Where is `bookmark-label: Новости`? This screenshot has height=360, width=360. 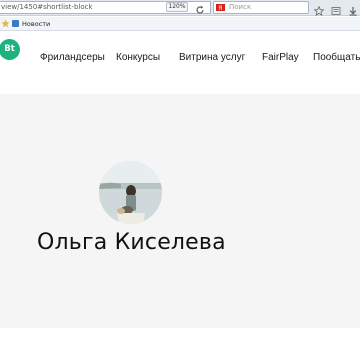
bookmark-label: Новости is located at coordinates (36, 24).